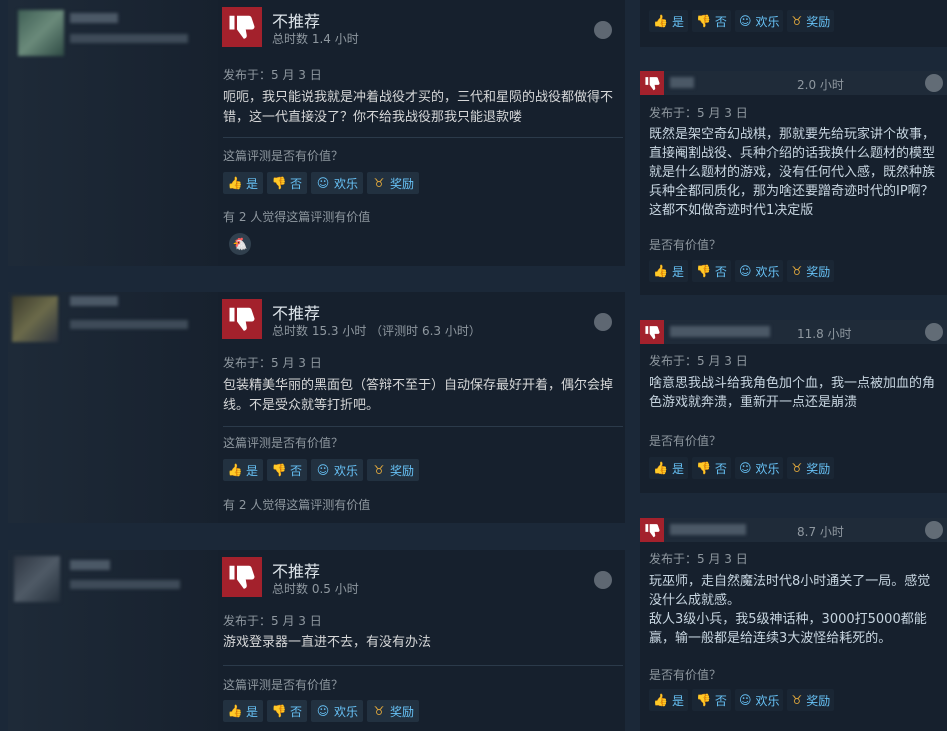 The image size is (947, 731). I want to click on review-header: 不推荐 总时数 1.4 小时, so click(417, 29).